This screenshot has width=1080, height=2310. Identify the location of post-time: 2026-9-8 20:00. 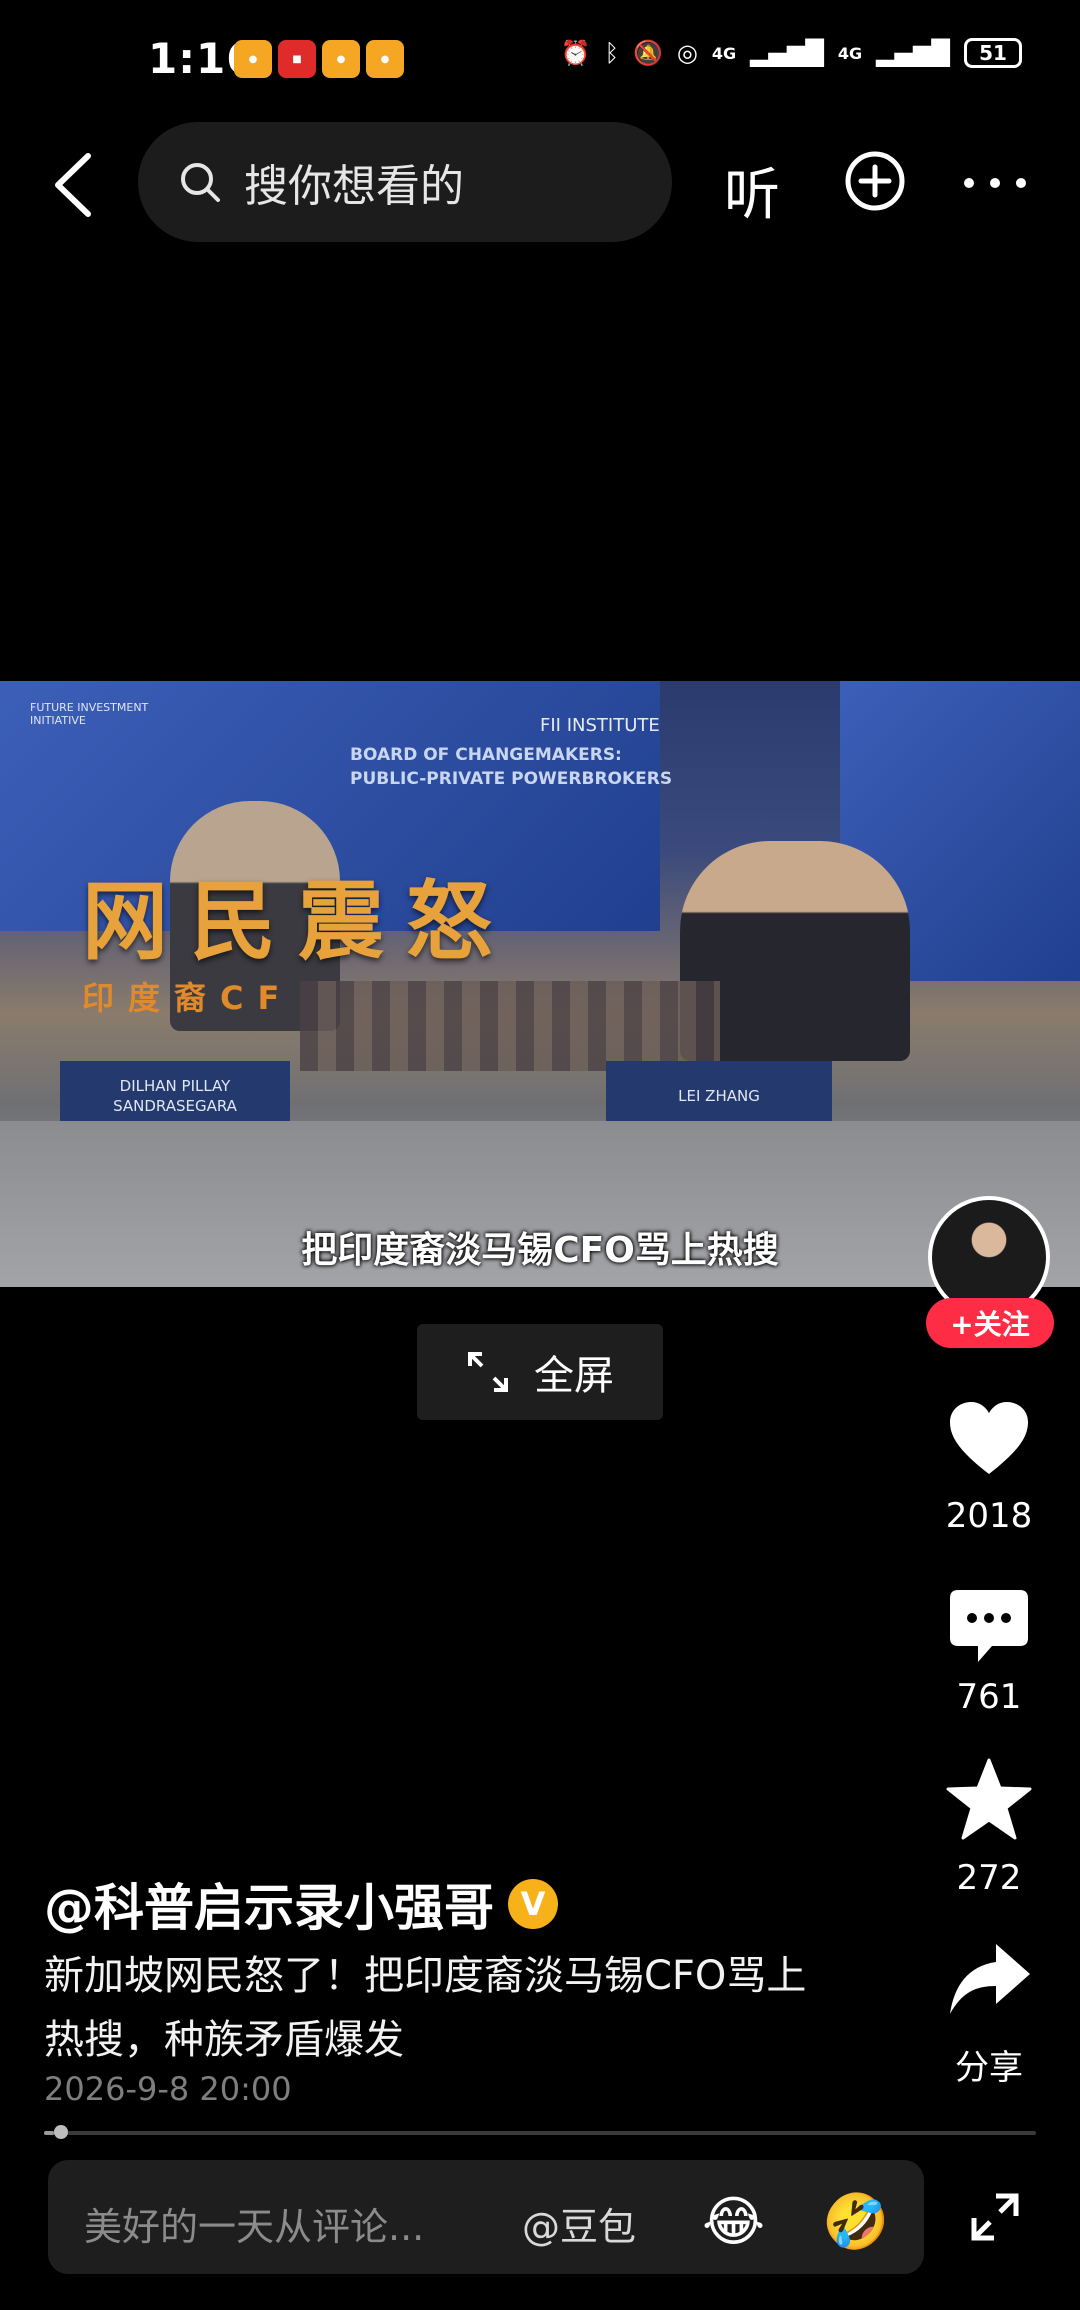
(168, 2089).